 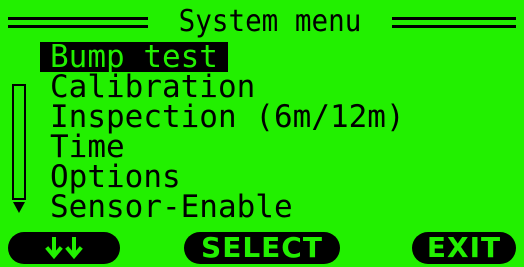 I want to click on menu-item-sensor-enable: Sensor-Enable, so click(x=280, y=207).